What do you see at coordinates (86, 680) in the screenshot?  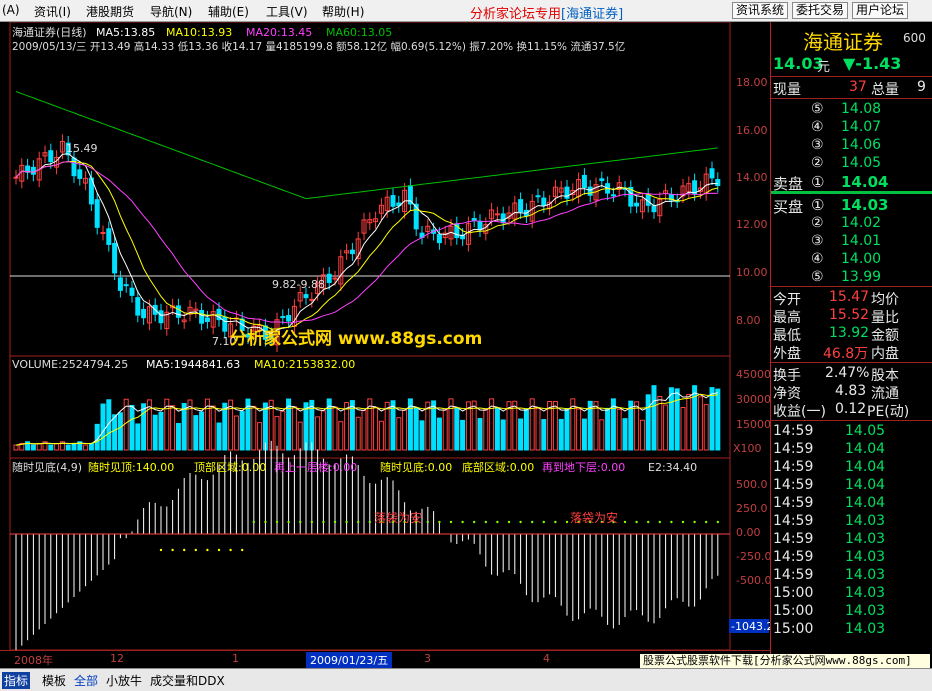 I see `tab-all: 全部` at bounding box center [86, 680].